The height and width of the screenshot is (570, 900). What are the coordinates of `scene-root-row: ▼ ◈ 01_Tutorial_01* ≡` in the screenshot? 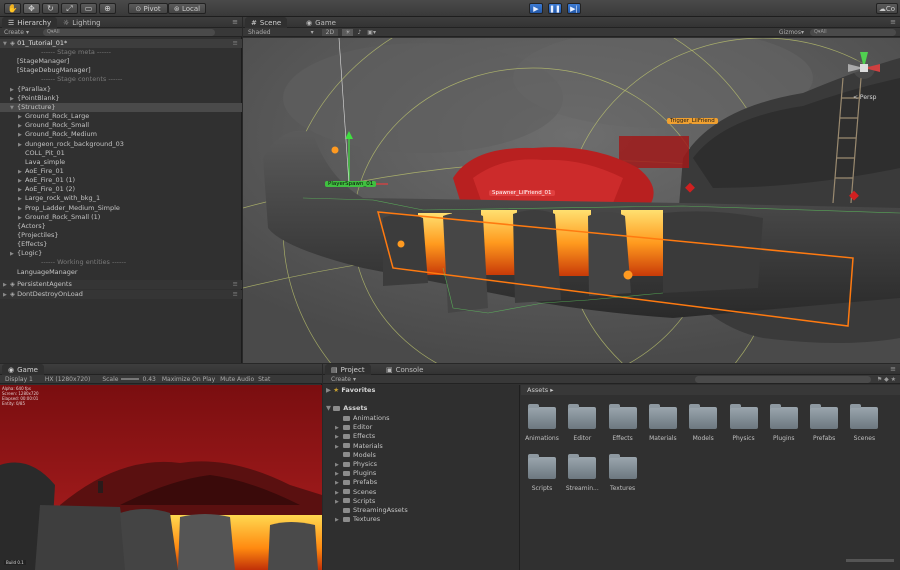 It's located at (121, 43).